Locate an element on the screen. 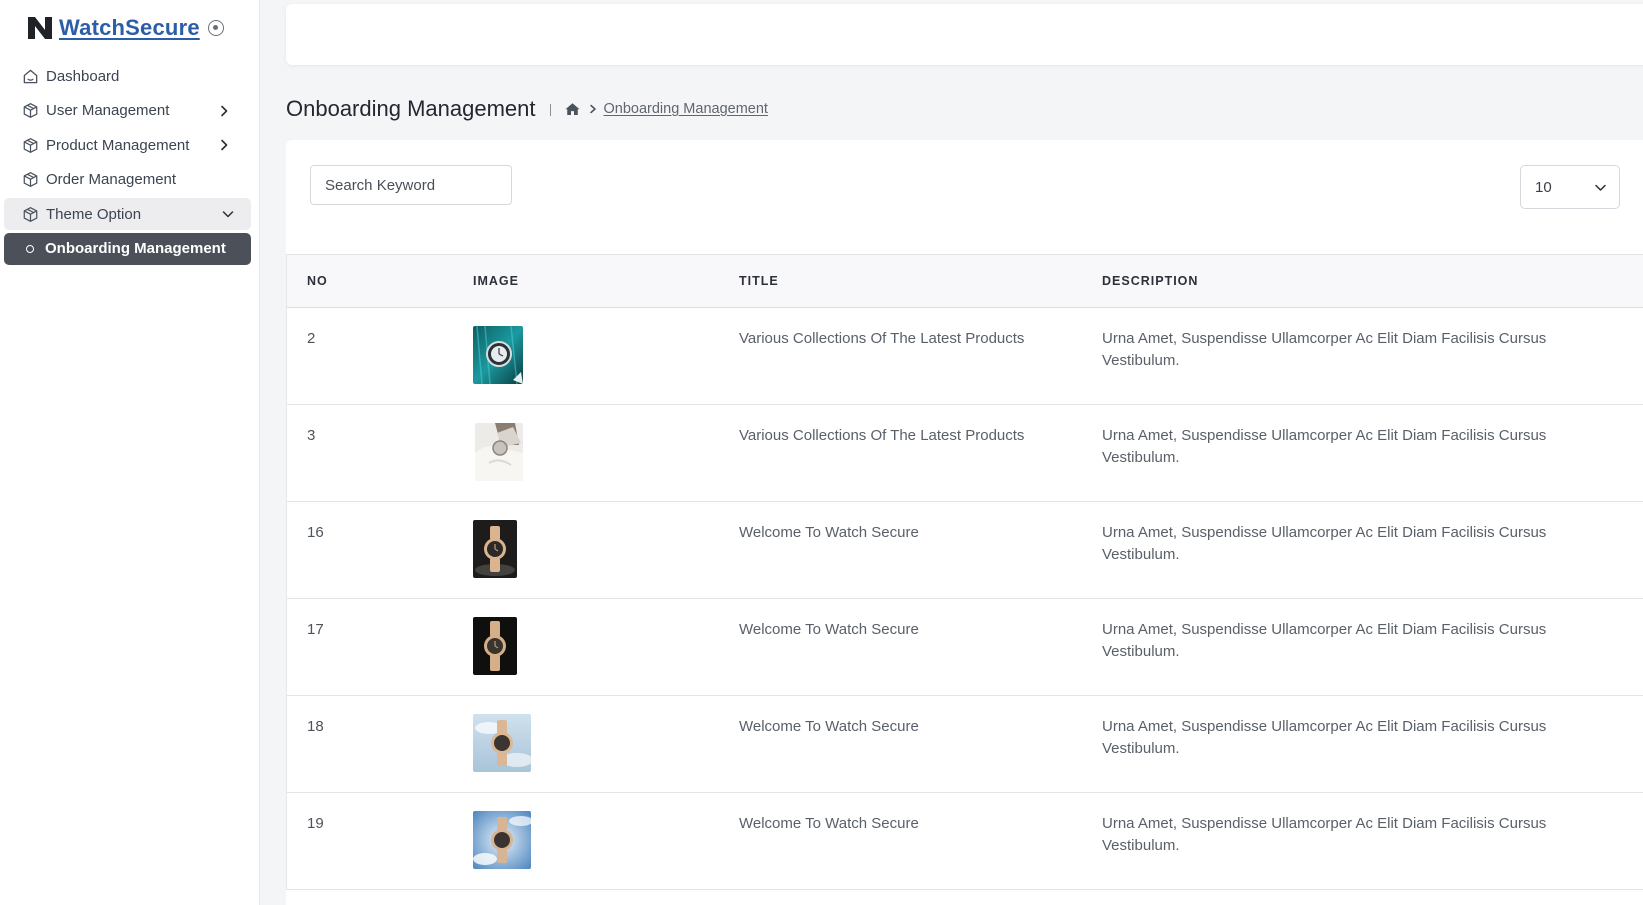 This screenshot has width=1643, height=905. row-number: 17 is located at coordinates (315, 629).